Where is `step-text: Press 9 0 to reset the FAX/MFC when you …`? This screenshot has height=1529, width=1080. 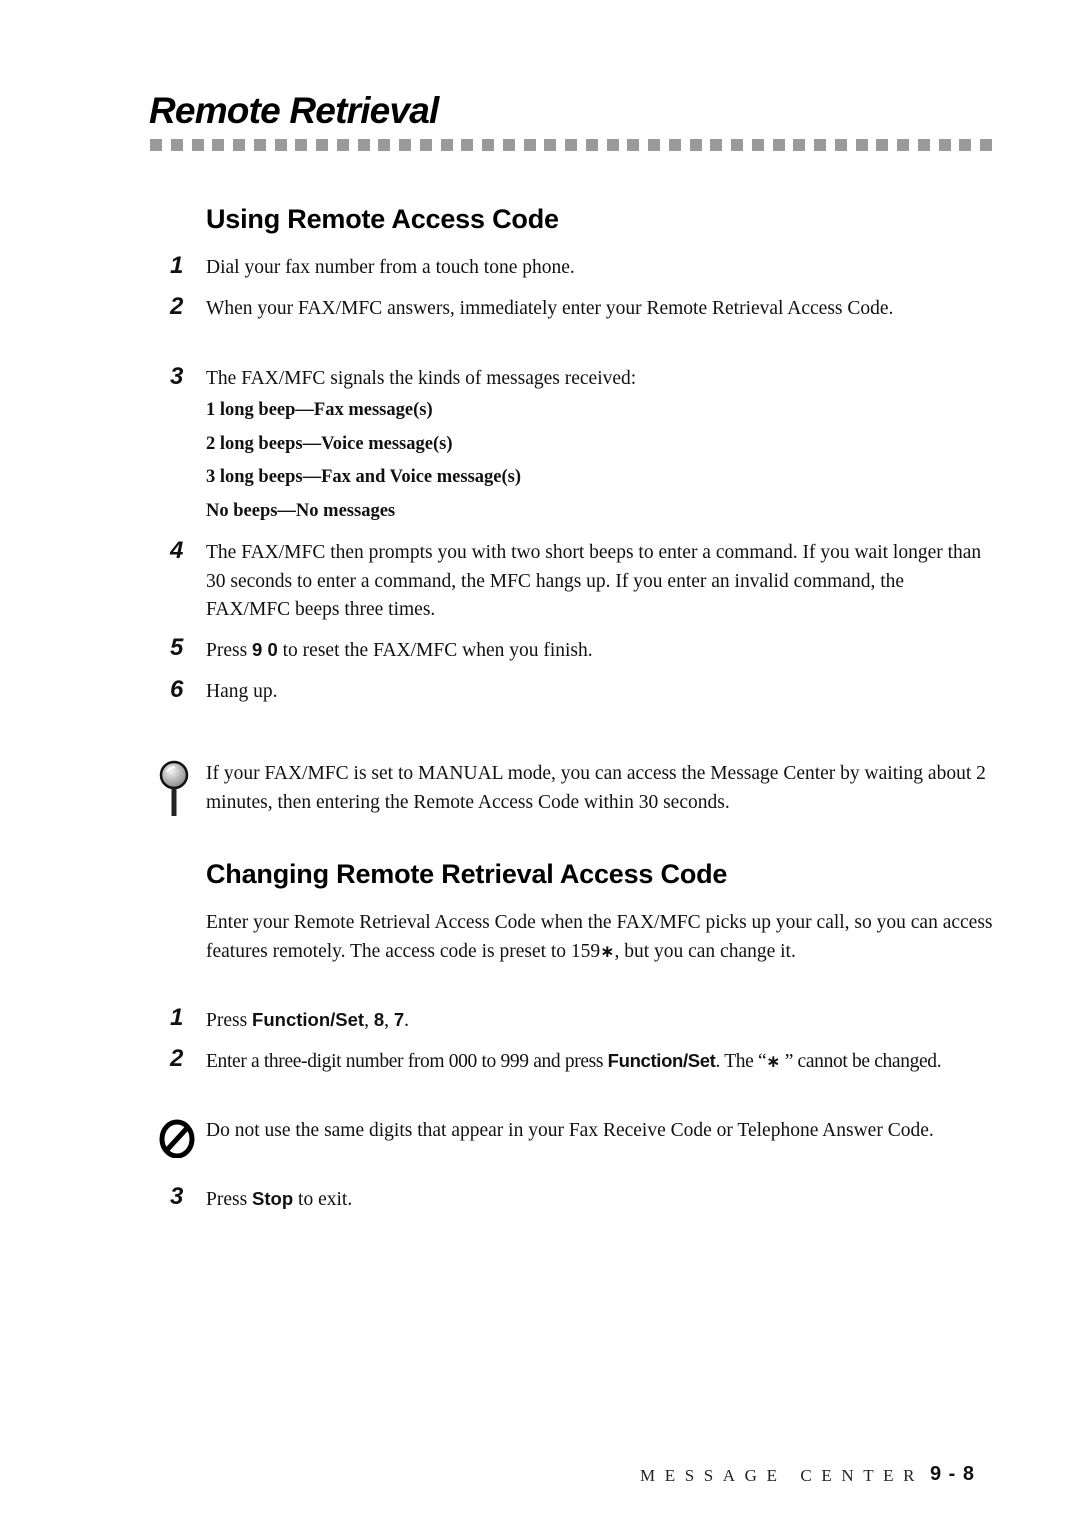
step-text: Press 9 0 to reset the FAX/MFC when you … is located at coordinates (601, 651).